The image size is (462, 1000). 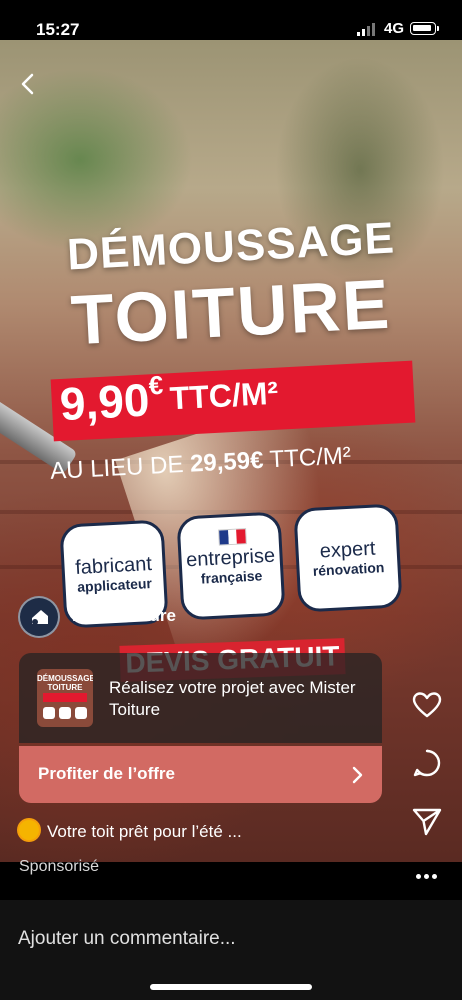 I want to click on sun-emoji-icon, so click(x=29, y=830).